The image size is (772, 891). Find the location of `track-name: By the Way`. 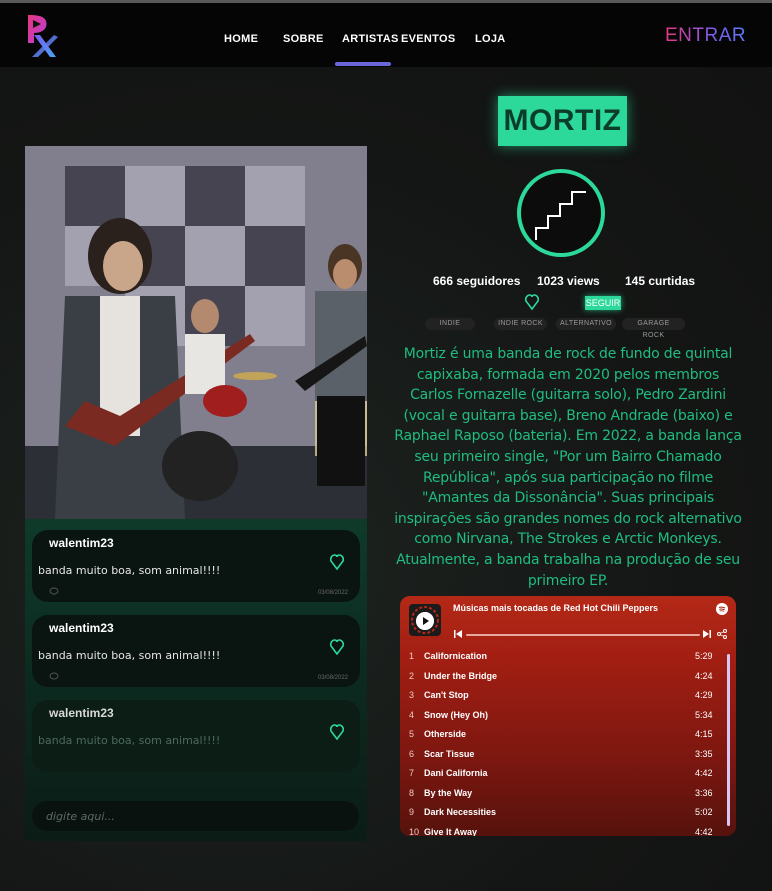

track-name: By the Way is located at coordinates (448, 792).